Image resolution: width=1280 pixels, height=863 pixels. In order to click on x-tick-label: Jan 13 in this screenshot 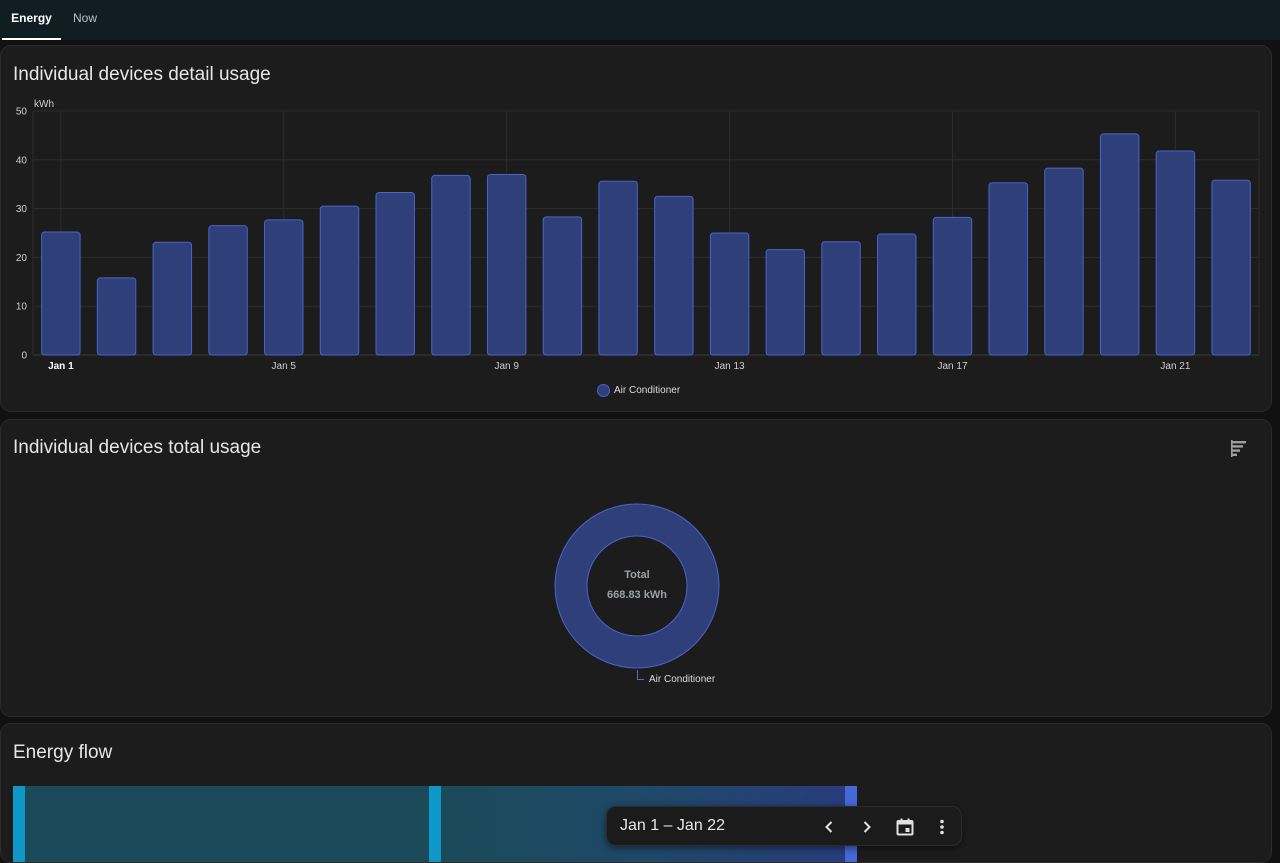, I will do `click(730, 366)`.